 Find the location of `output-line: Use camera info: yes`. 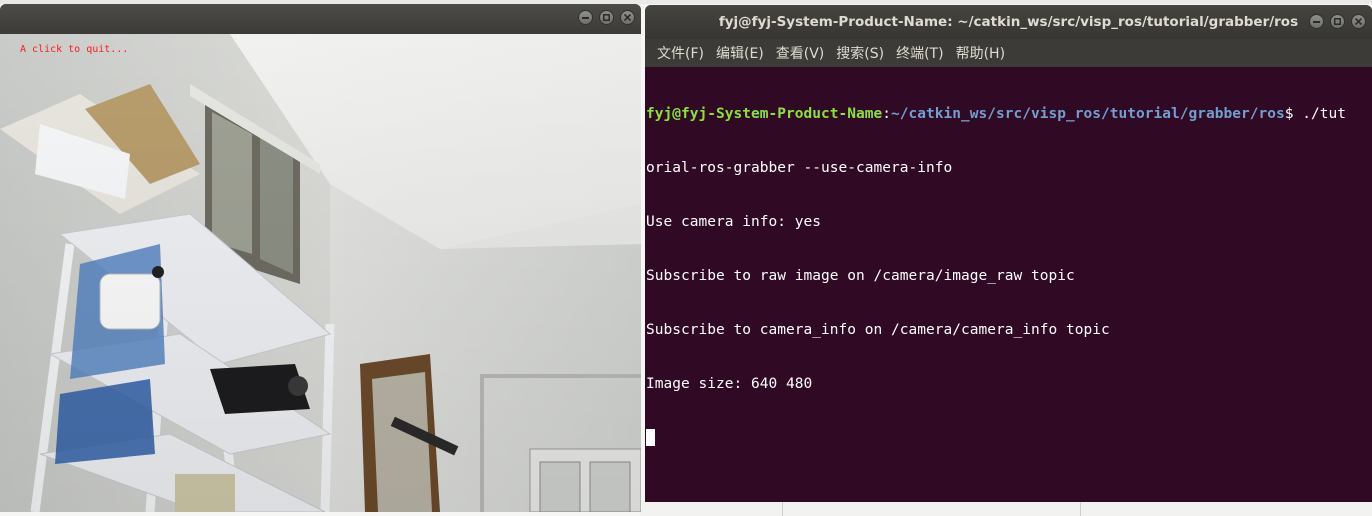

output-line: Use camera info: yes is located at coordinates (733, 222).